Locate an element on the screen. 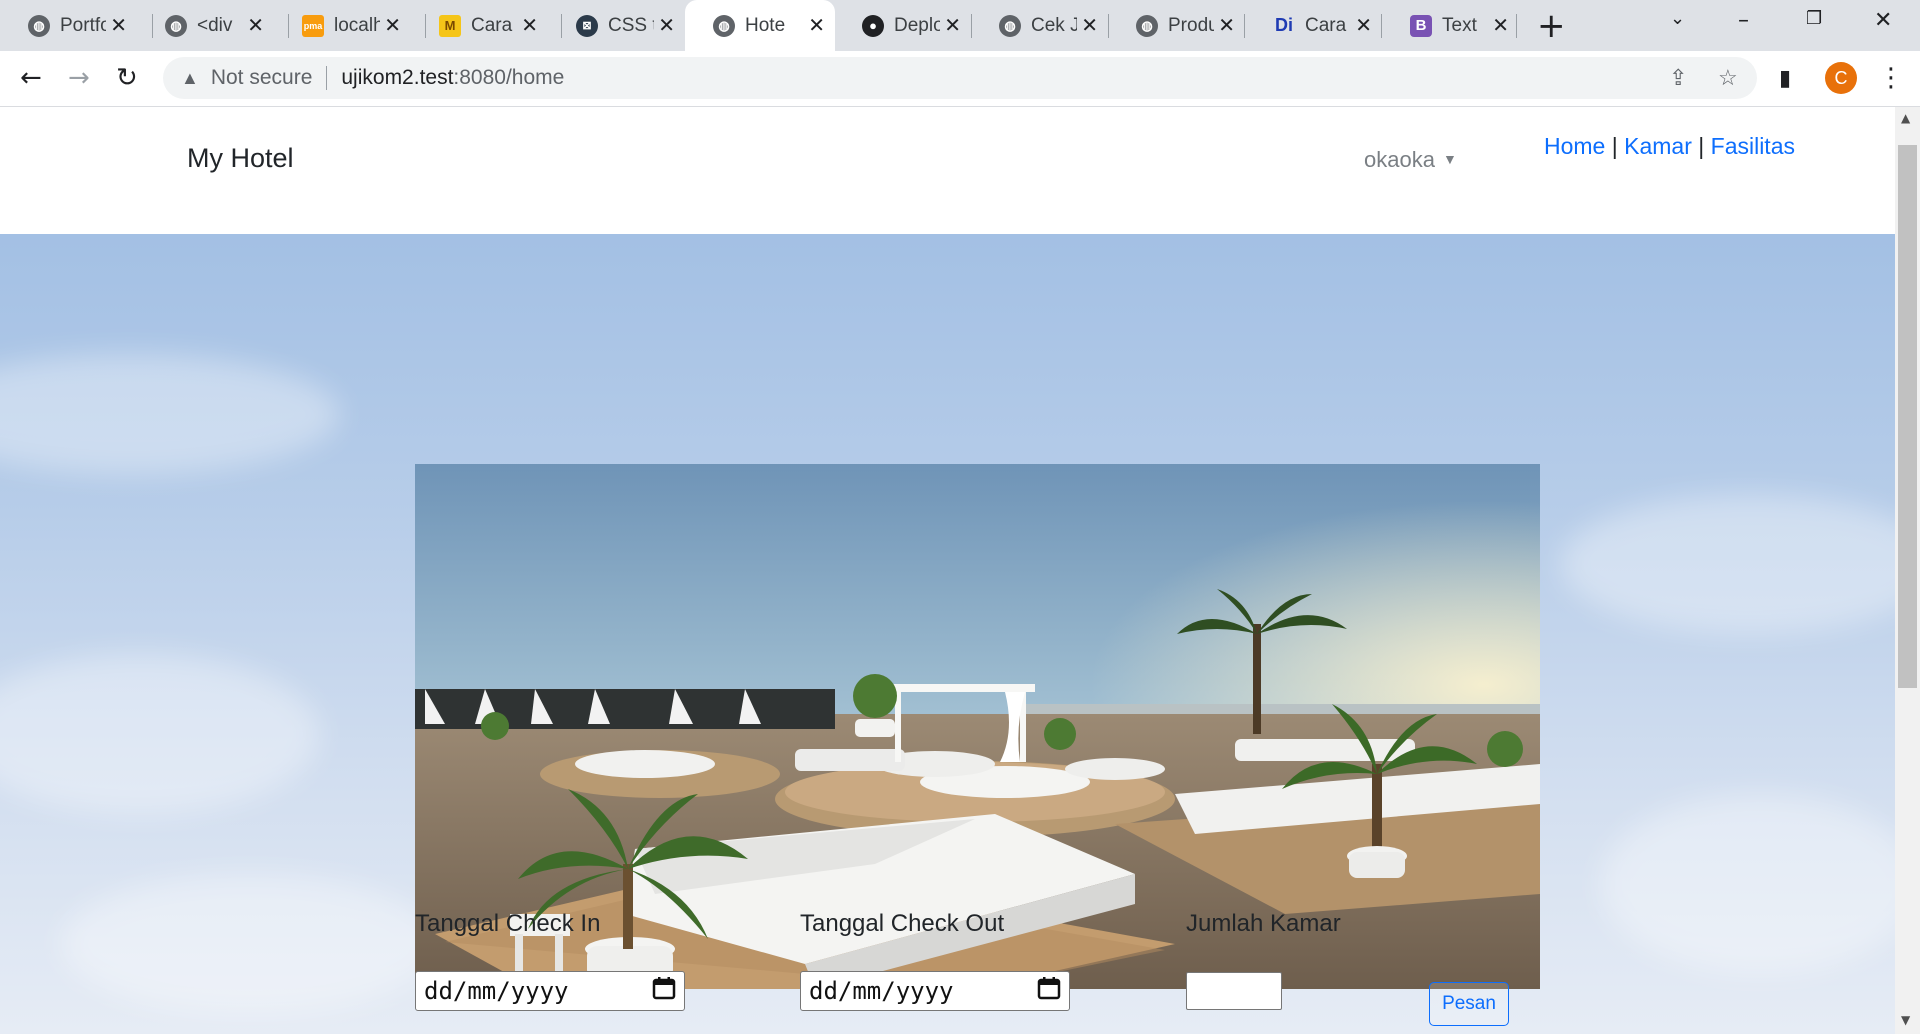 The image size is (1920, 1034). browser-tab: ◍ Portfo ✕ is located at coordinates (68, 25).